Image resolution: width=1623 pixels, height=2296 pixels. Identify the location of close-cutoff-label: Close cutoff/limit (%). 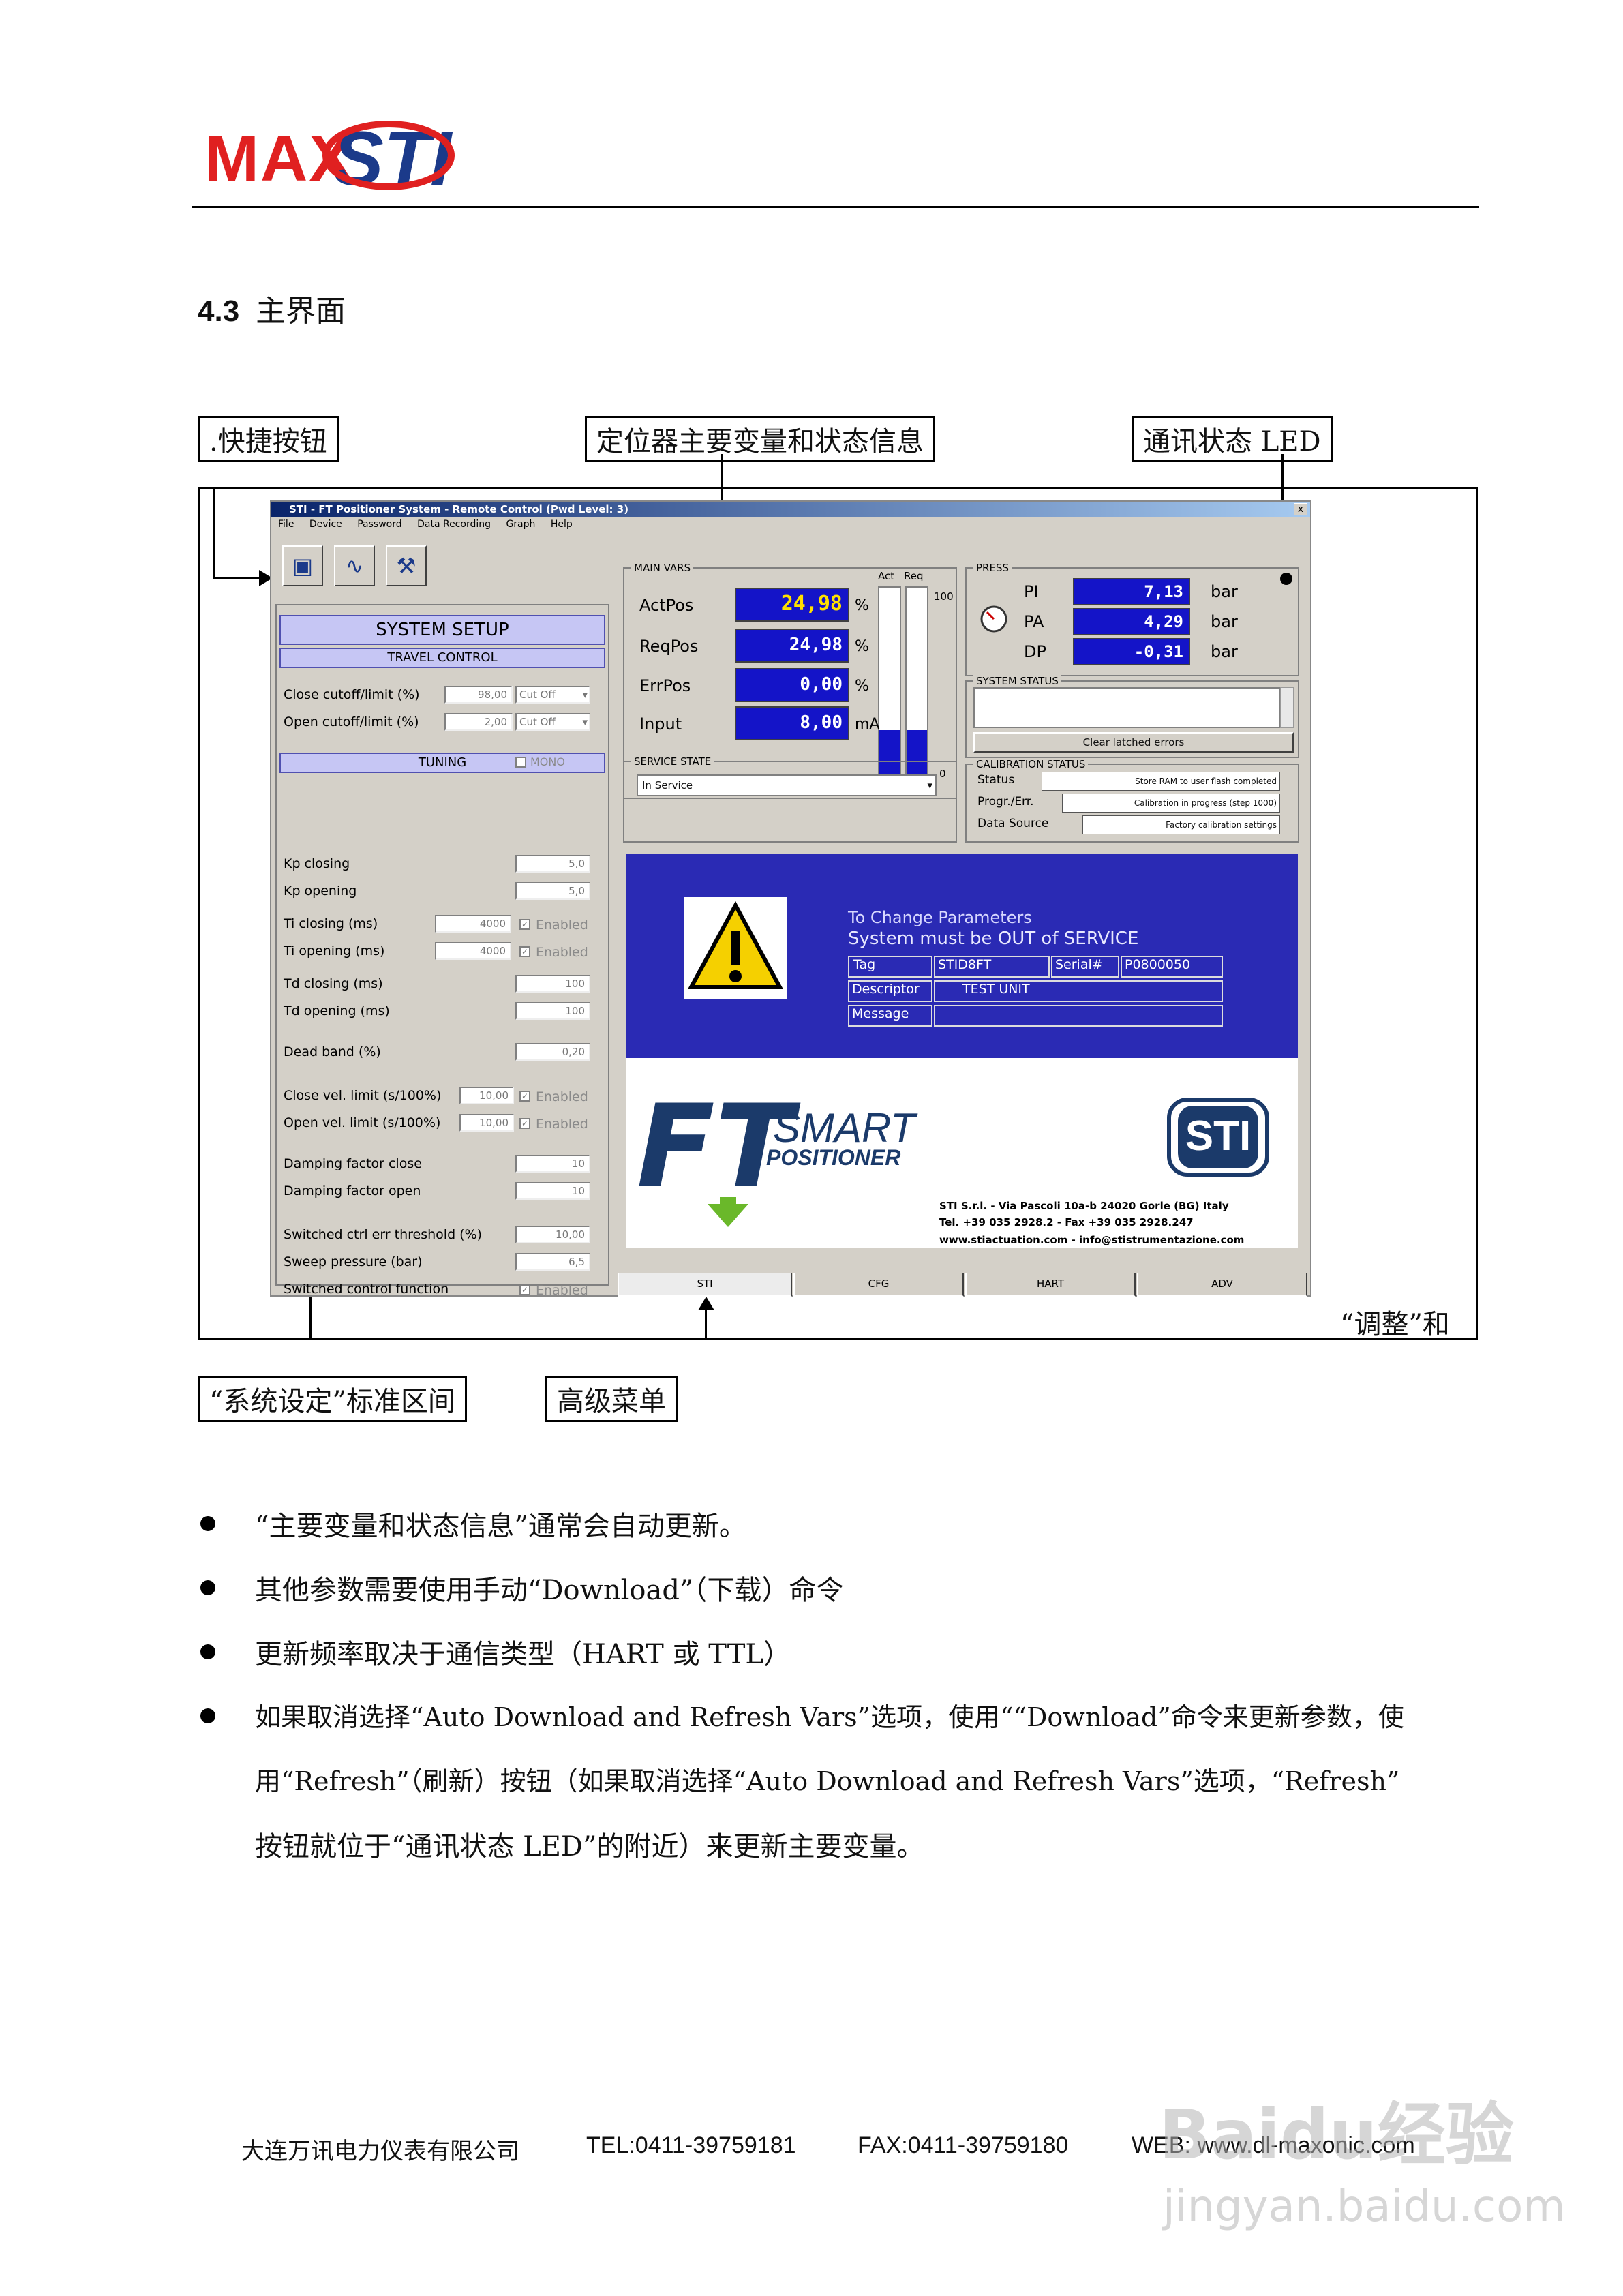
(352, 694).